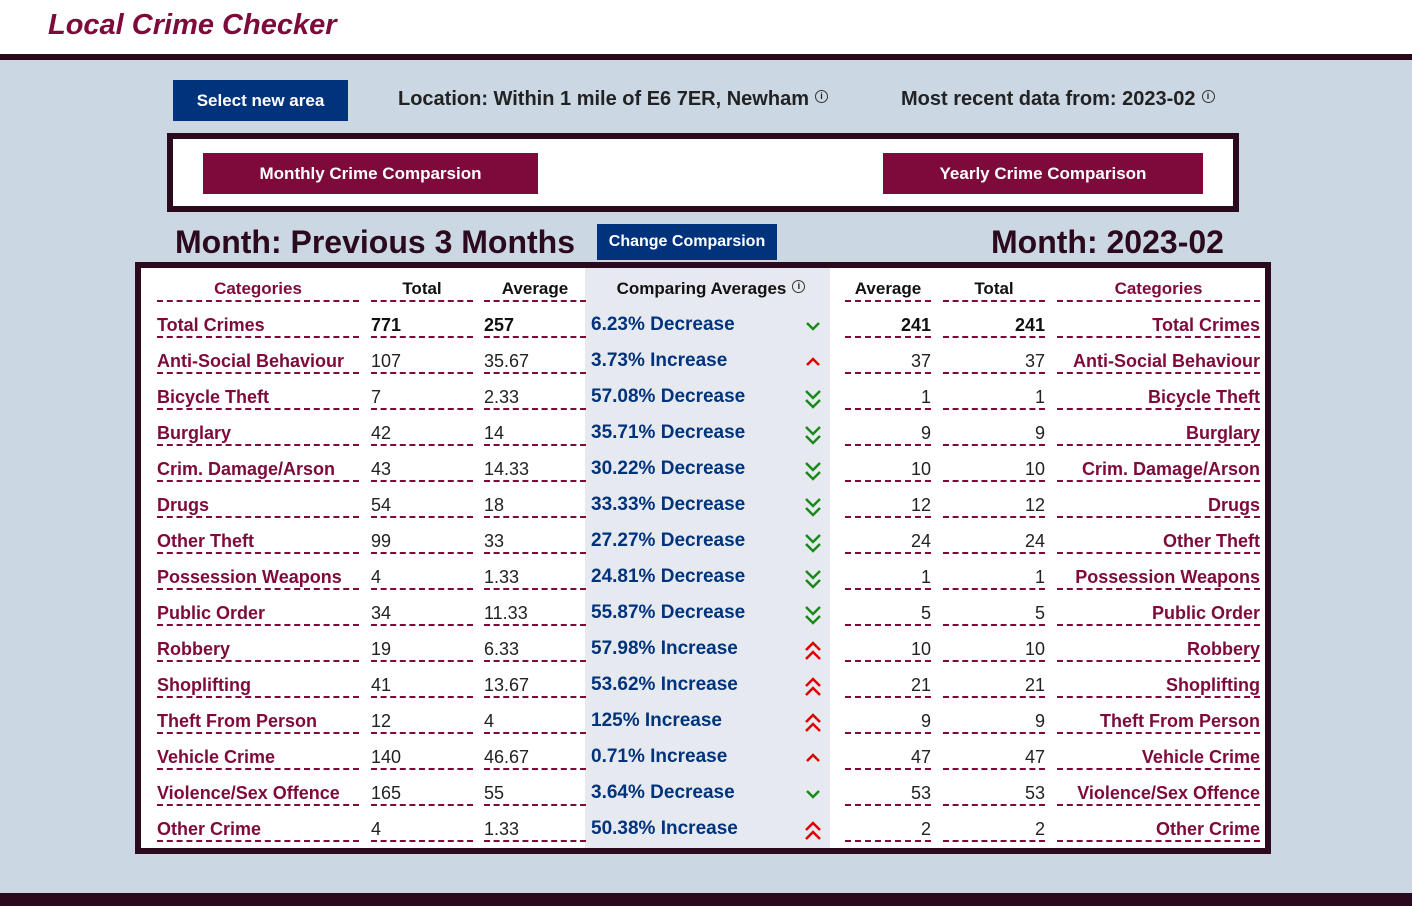 Image resolution: width=1412 pixels, height=906 pixels. Describe the element at coordinates (664, 648) in the screenshot. I see `comparison-text: 57.98% Increase` at that location.